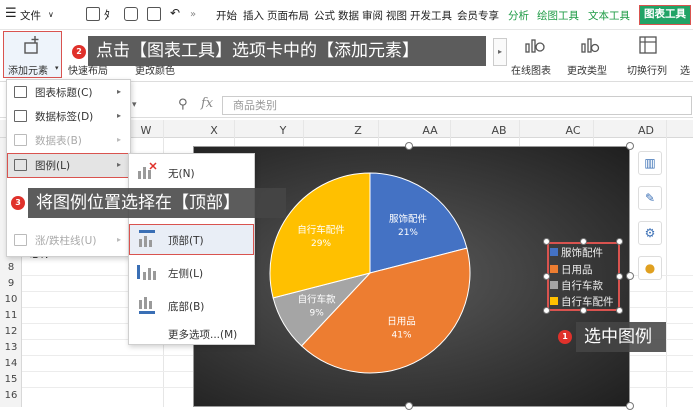 The width and height of the screenshot is (693, 410). What do you see at coordinates (11, 347) in the screenshot?
I see `row-header-13: 13` at bounding box center [11, 347].